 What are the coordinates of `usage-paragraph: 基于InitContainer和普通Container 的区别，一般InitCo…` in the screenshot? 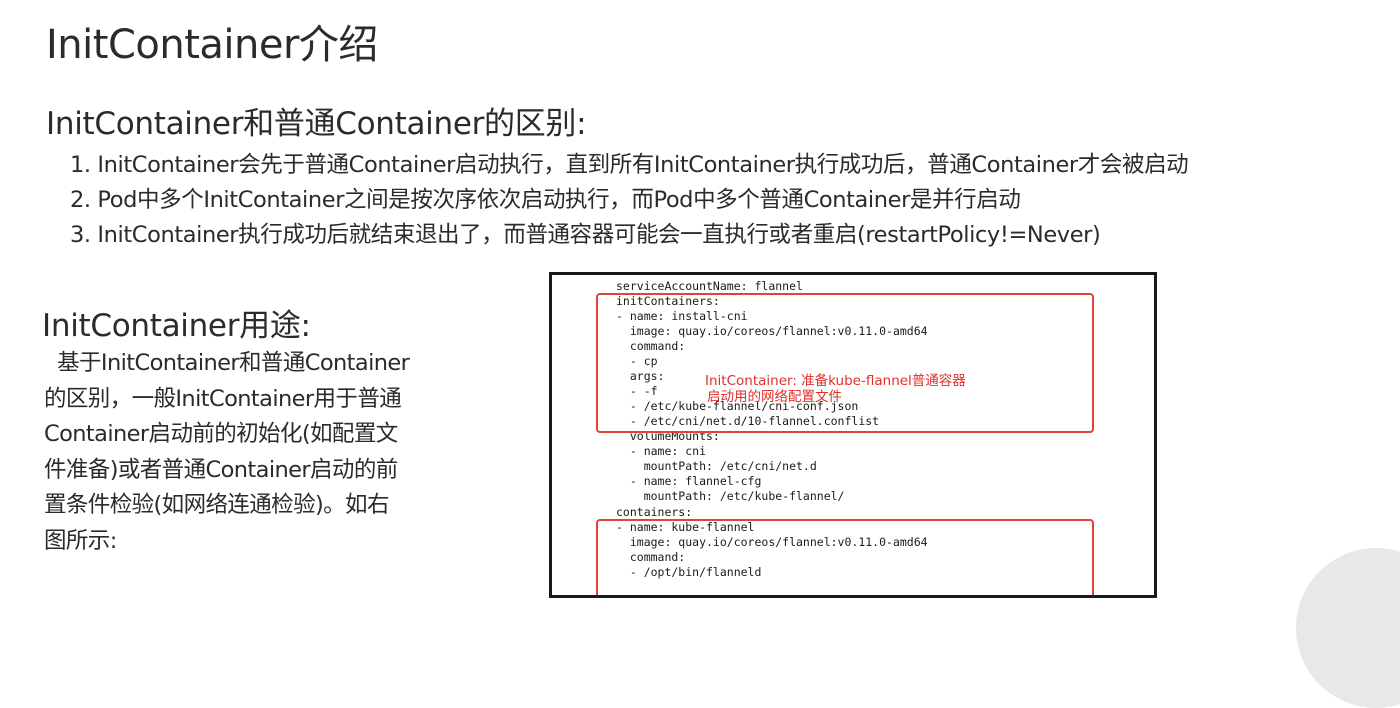 It's located at (262, 452).